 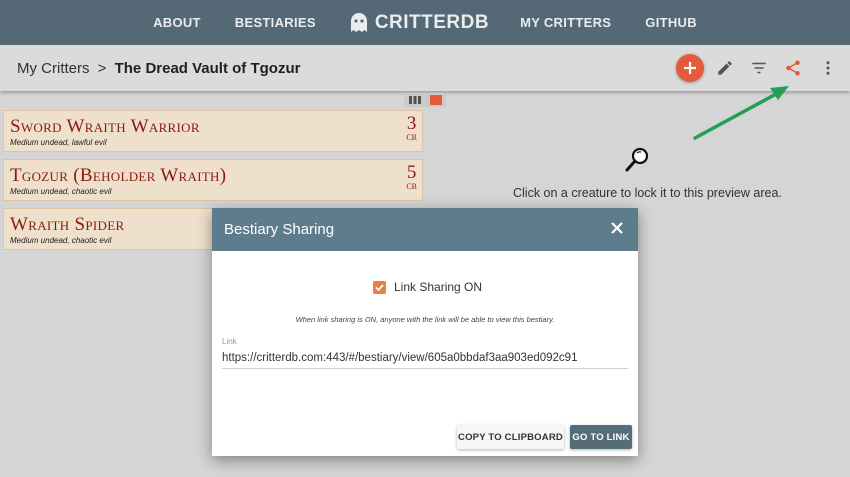 I want to click on link-sharing-checkbox, so click(x=379, y=287).